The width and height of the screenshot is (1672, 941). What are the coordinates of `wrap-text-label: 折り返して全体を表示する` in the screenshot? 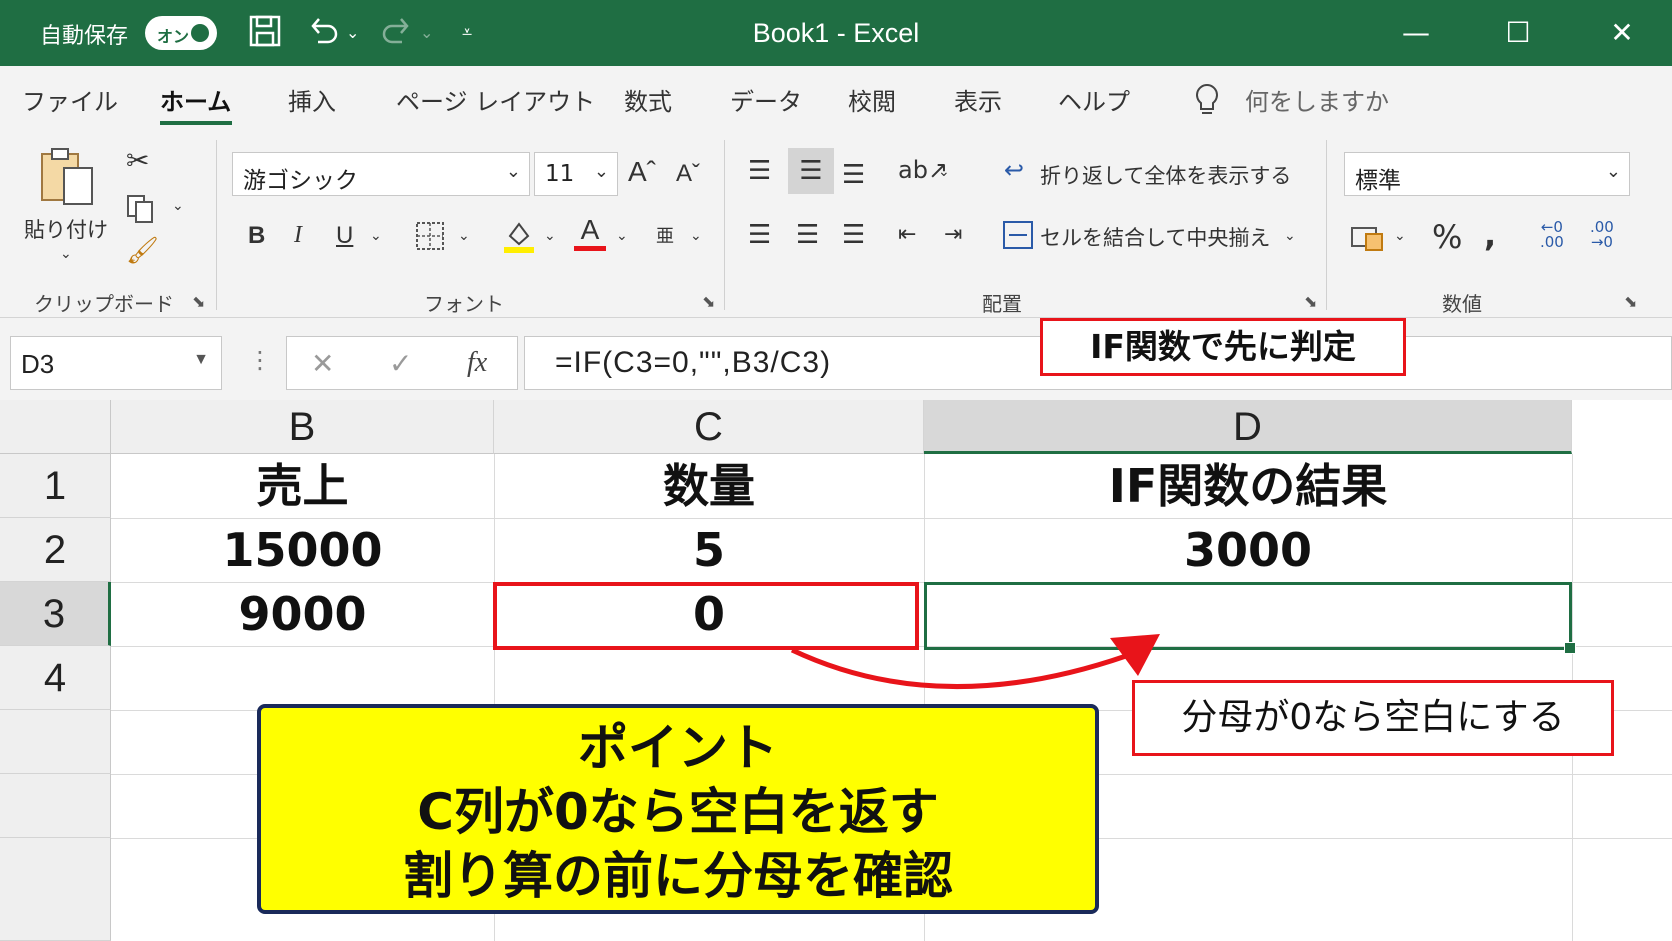 It's located at (1165, 175).